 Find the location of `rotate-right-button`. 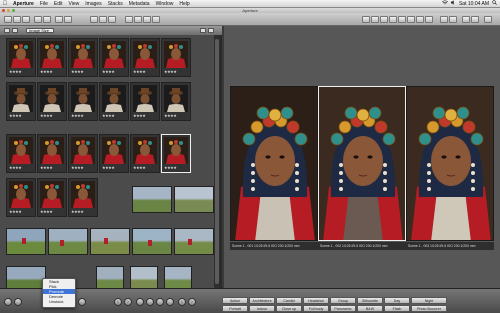

rotate-right-button is located at coordinates (103, 19).